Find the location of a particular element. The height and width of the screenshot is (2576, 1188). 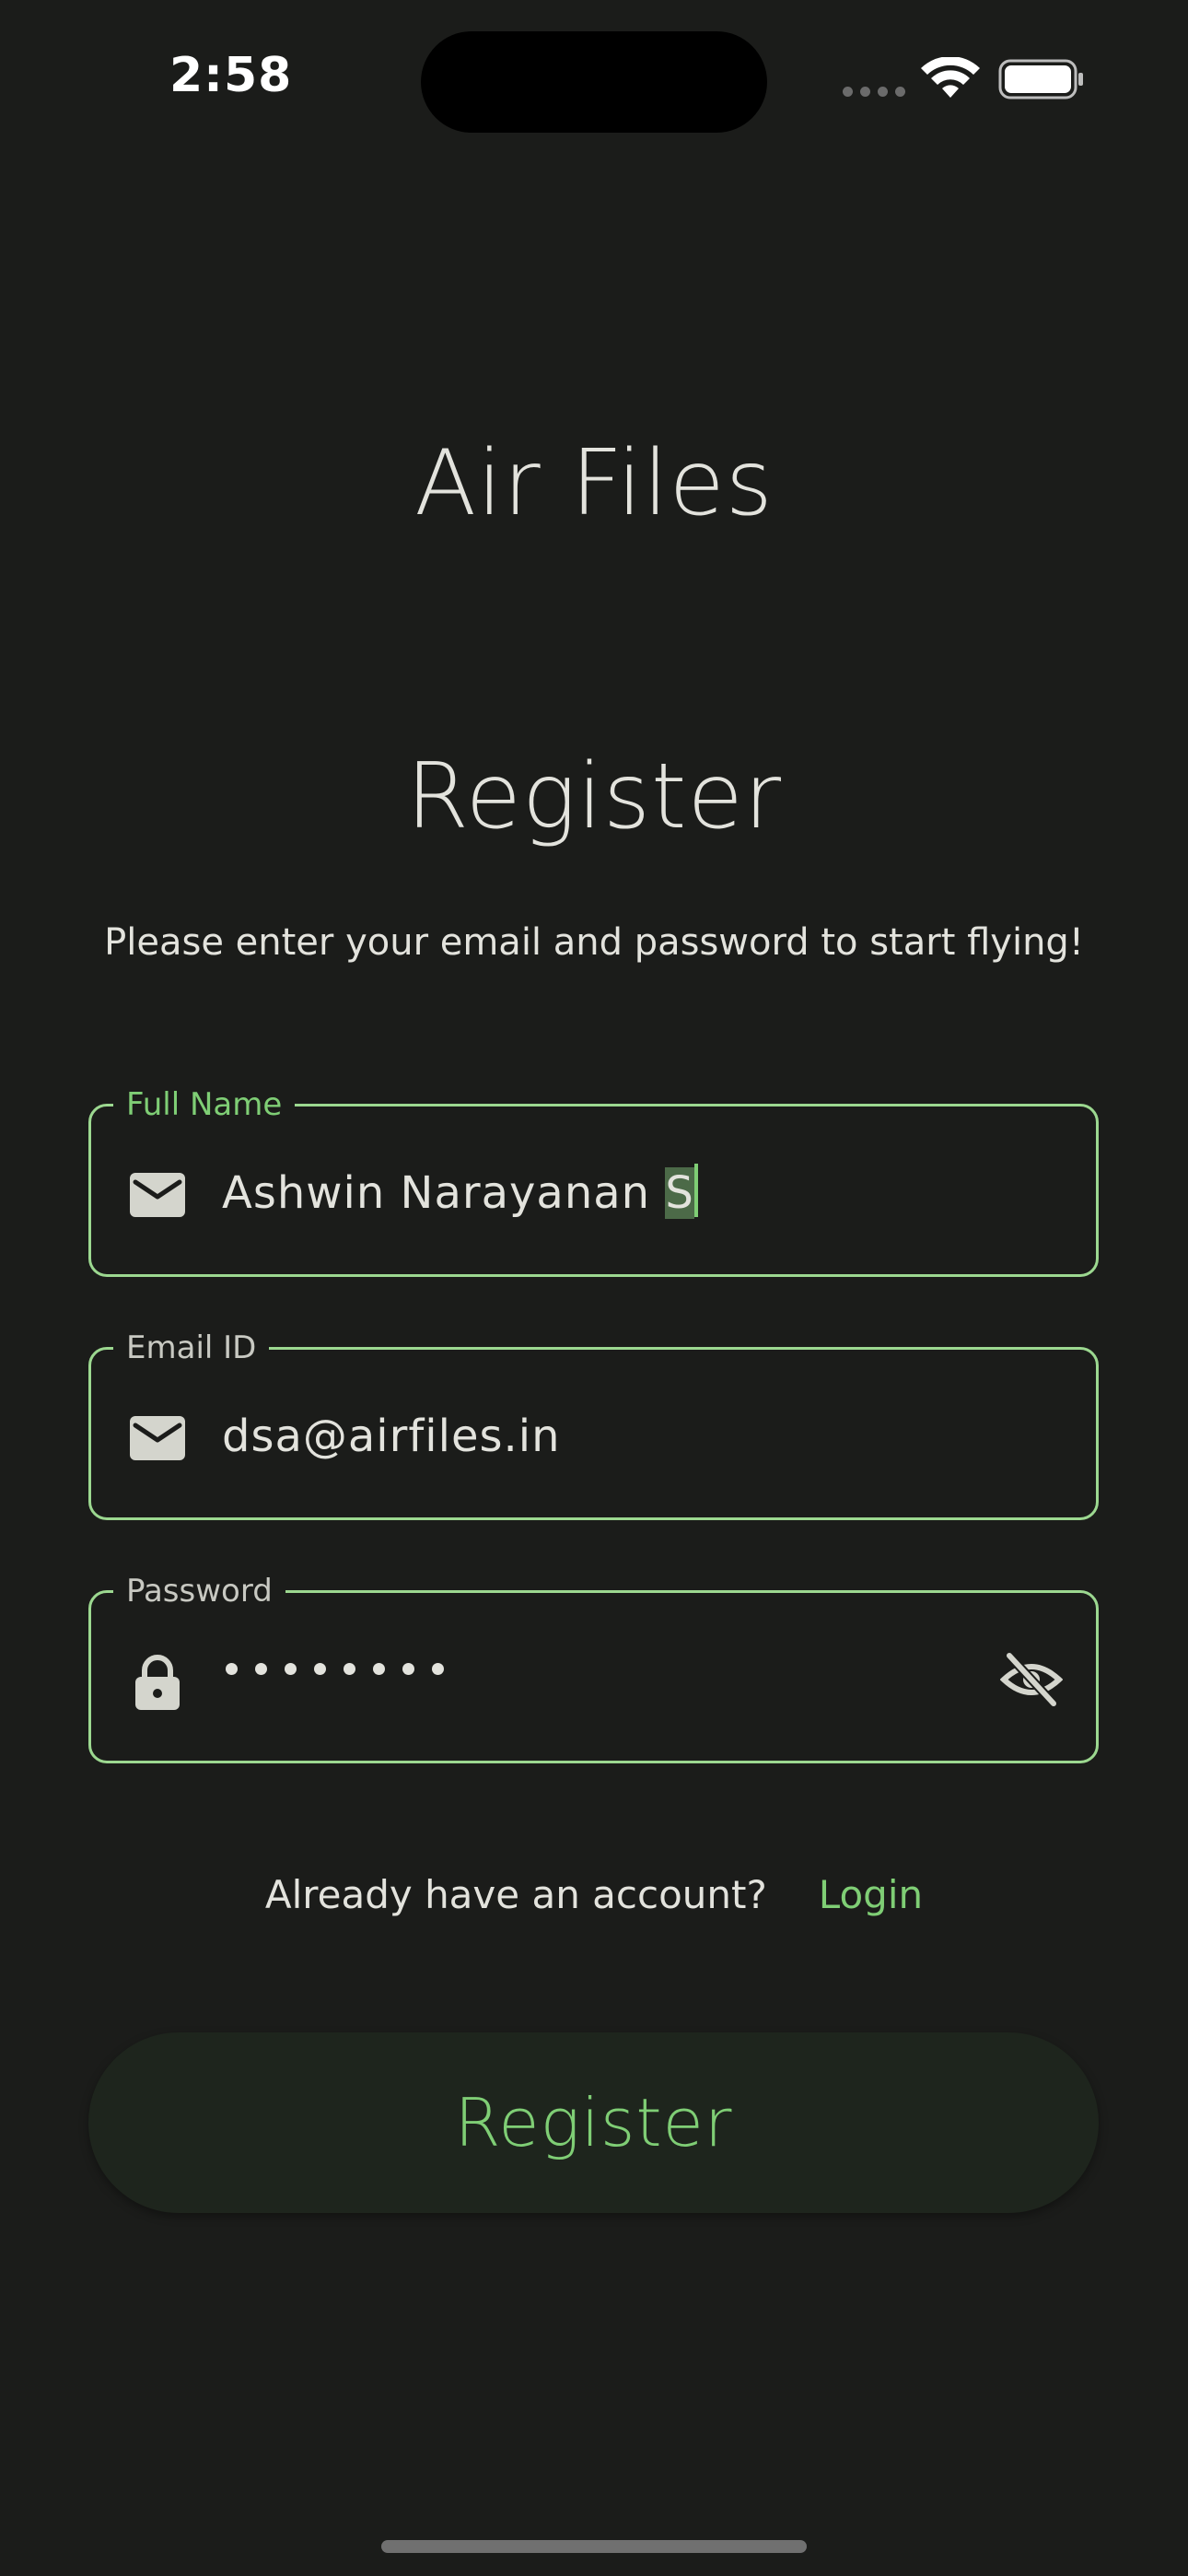

dynamic-island is located at coordinates (594, 82).